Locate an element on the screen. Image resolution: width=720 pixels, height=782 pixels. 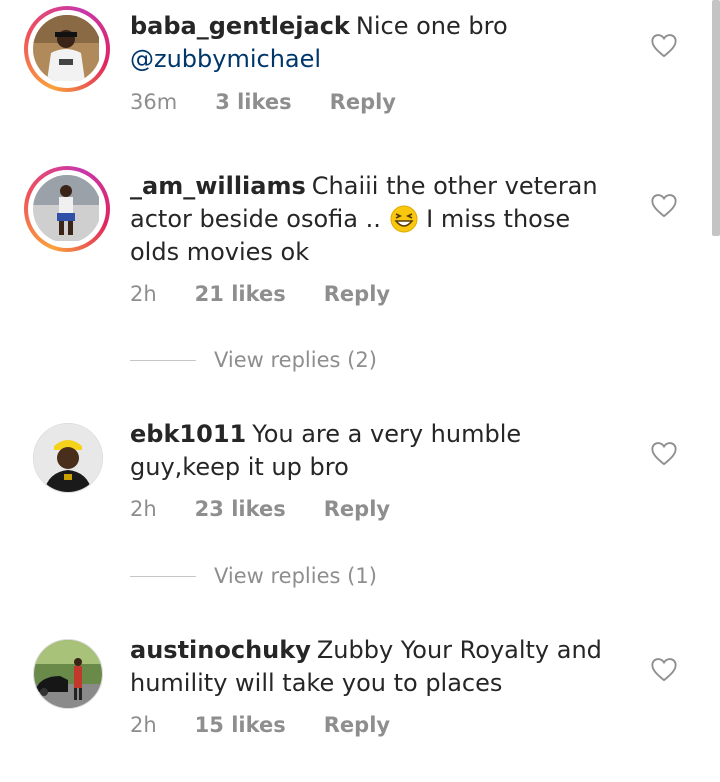
mention-link: @zubbymichael is located at coordinates (225, 59).